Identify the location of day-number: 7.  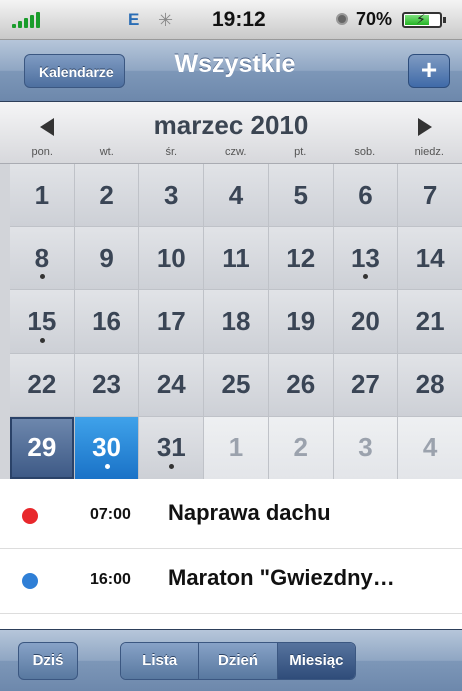
(430, 194).